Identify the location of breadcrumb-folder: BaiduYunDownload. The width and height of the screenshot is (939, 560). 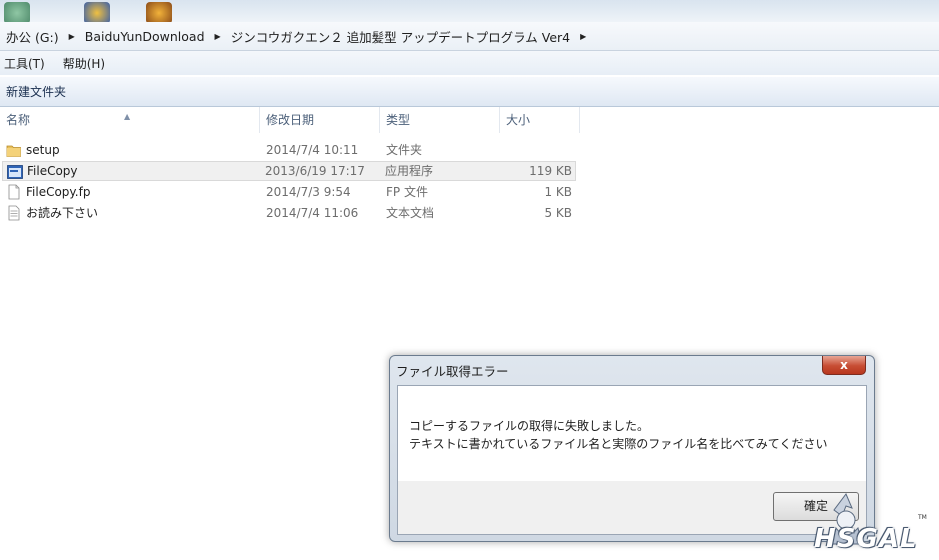
(145, 36).